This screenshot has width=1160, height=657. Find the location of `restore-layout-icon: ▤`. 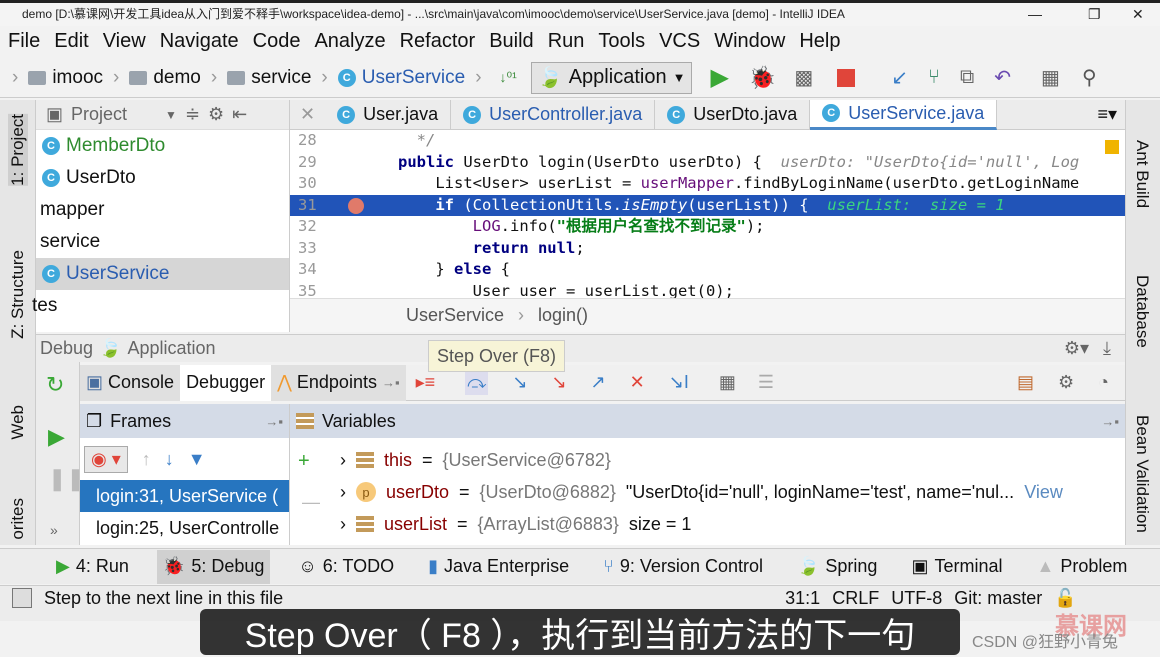

restore-layout-icon: ▤ is located at coordinates (1025, 382).